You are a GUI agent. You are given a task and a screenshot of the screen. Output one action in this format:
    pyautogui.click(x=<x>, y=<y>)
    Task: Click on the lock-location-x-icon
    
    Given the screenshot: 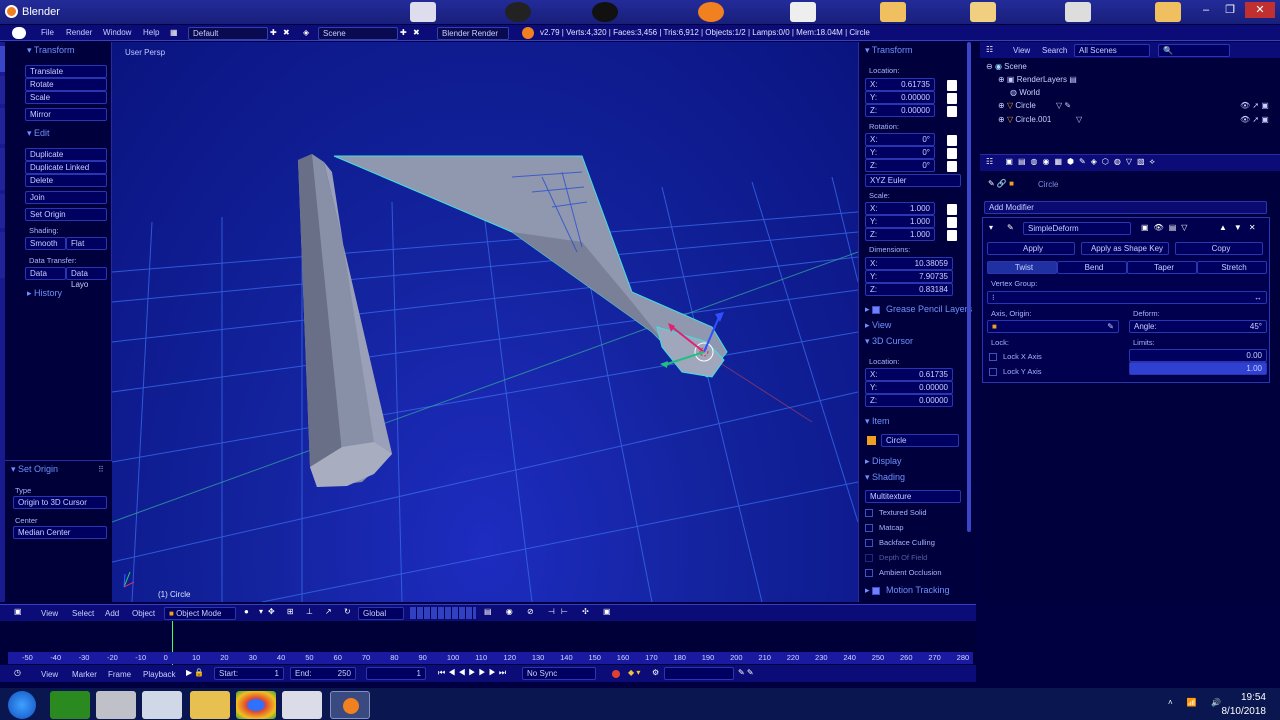 What is the action you would take?
    pyautogui.click(x=952, y=85)
    